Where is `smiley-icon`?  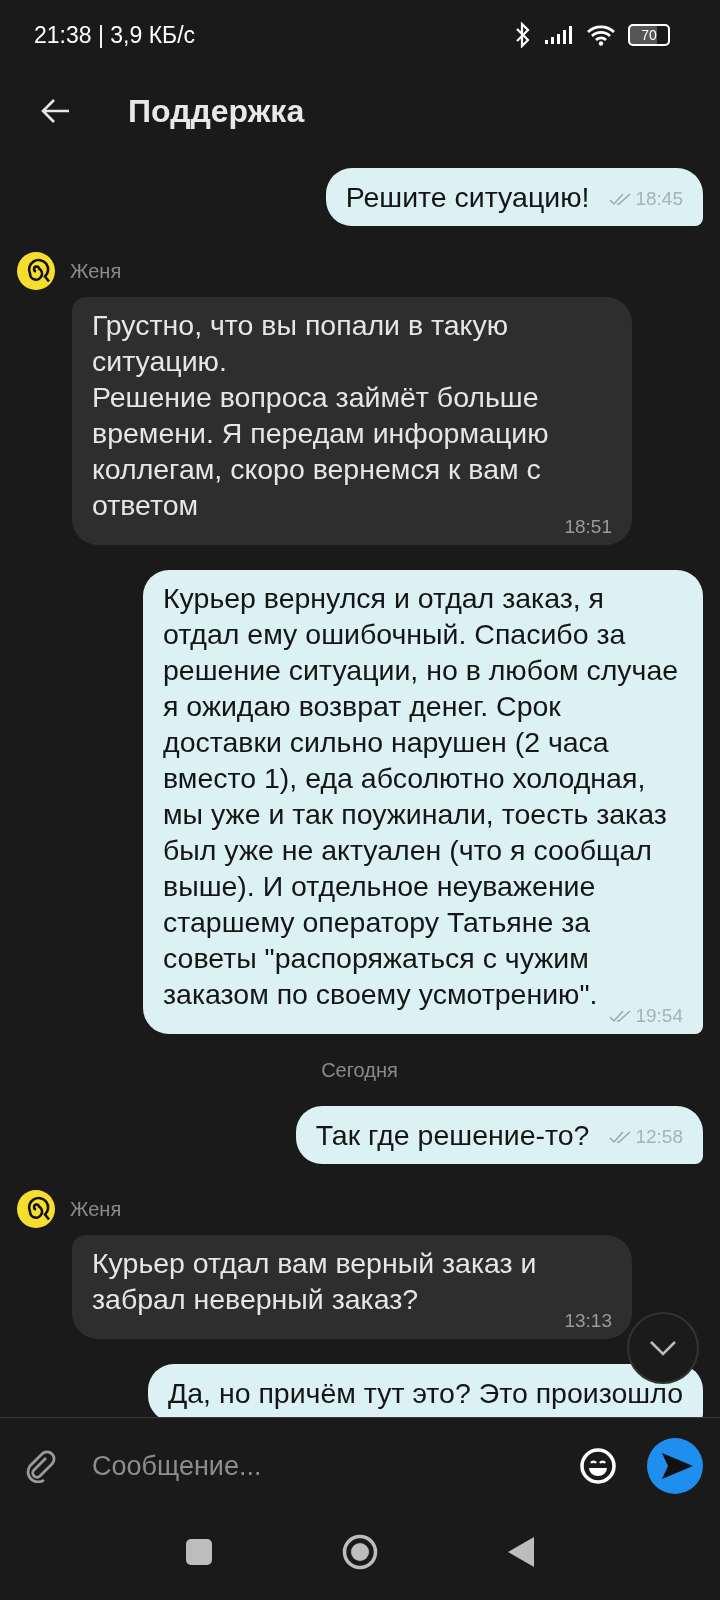
smiley-icon is located at coordinates (598, 1466).